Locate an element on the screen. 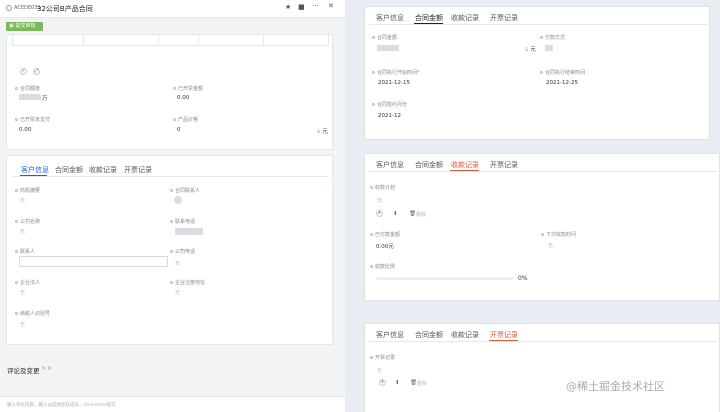 This screenshot has height=412, width=720. field-label-product-price: 产品价格 is located at coordinates (185, 119).